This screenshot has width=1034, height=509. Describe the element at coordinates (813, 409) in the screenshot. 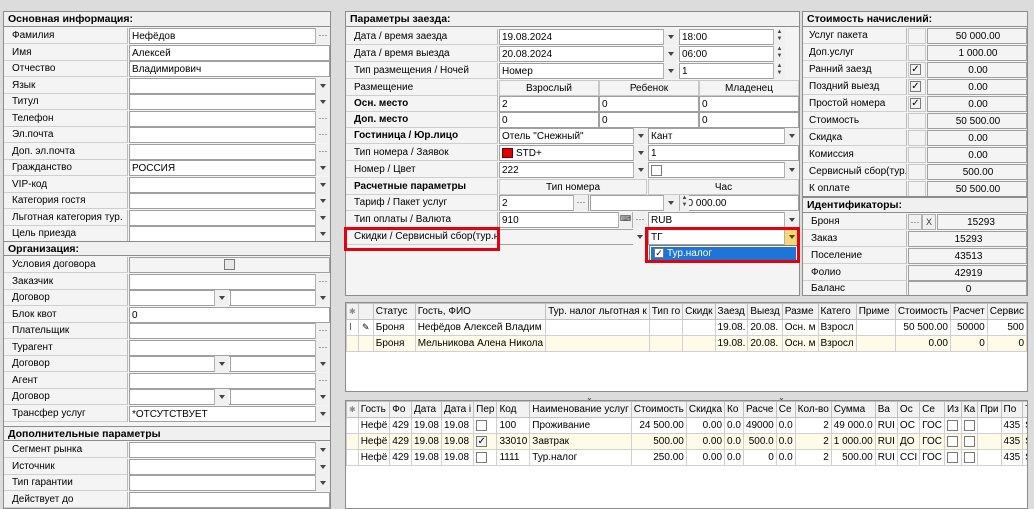

I see `services-col-header: Кол-во` at that location.